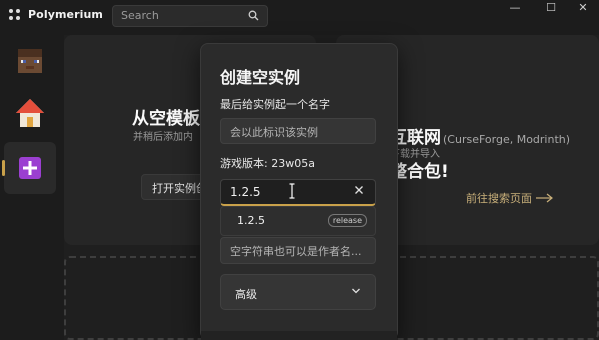  I want to click on dialog-title: 创建空实例, so click(260, 77).